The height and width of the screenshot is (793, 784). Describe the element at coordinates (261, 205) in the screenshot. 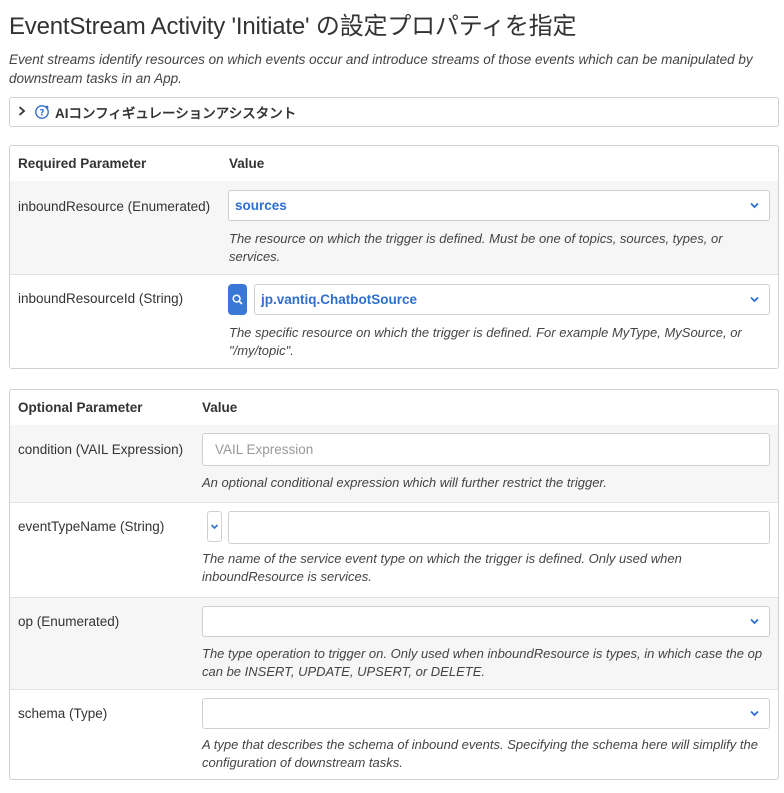

I see `select-value: sources` at that location.